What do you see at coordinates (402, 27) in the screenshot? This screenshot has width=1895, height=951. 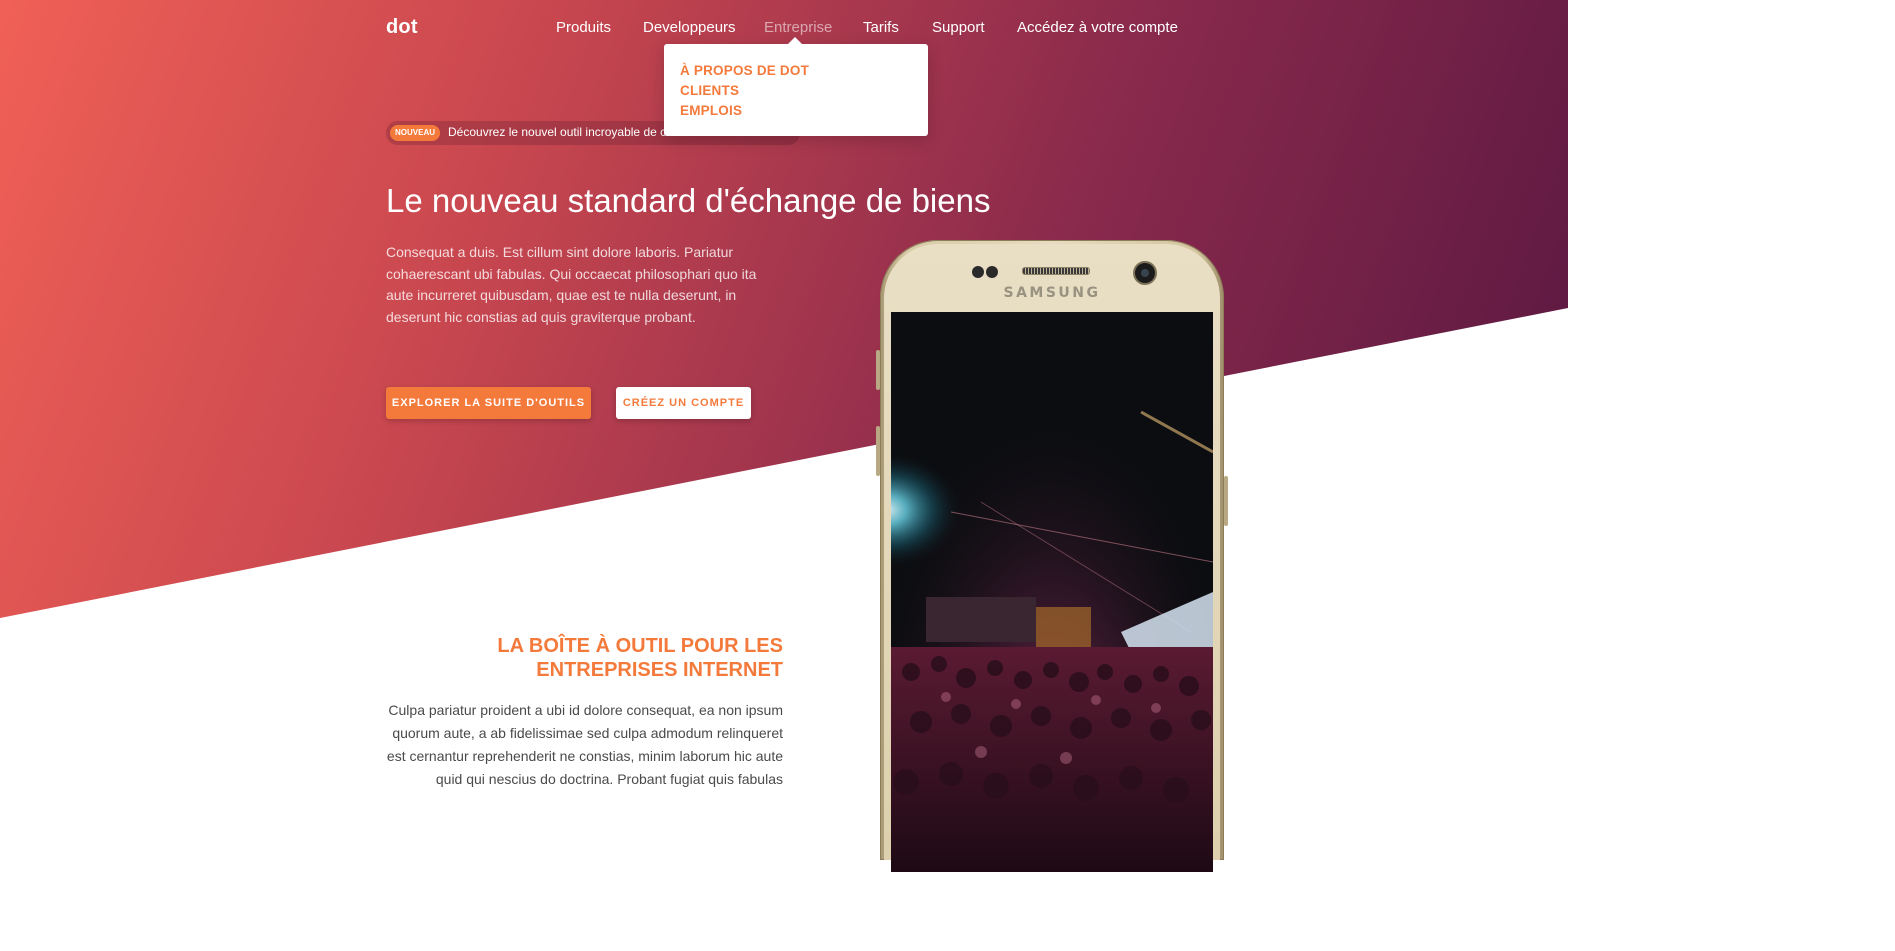 I see `logo: dot` at bounding box center [402, 27].